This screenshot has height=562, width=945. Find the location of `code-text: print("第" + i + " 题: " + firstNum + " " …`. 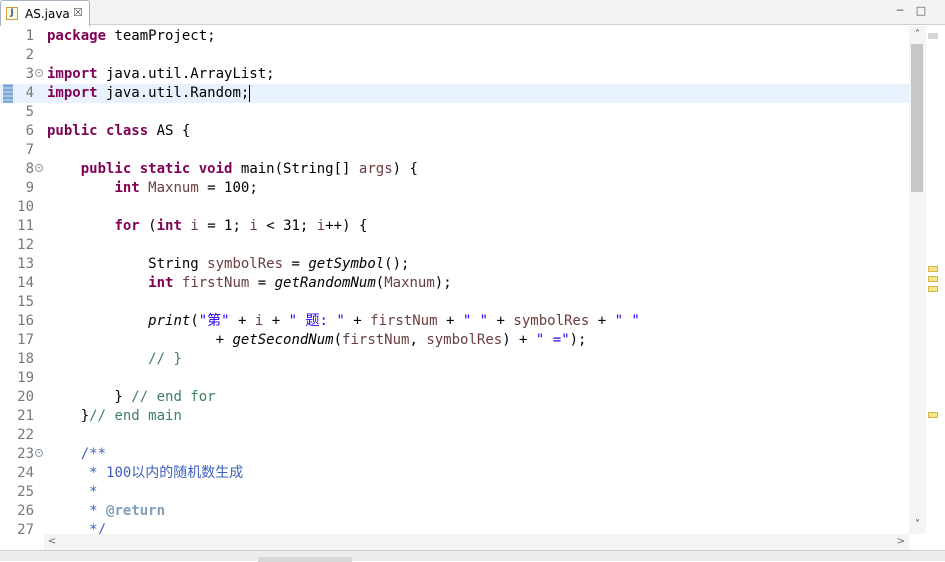

code-text: print("第" + i + " 题: " + firstNum + " " … is located at coordinates (343, 321).